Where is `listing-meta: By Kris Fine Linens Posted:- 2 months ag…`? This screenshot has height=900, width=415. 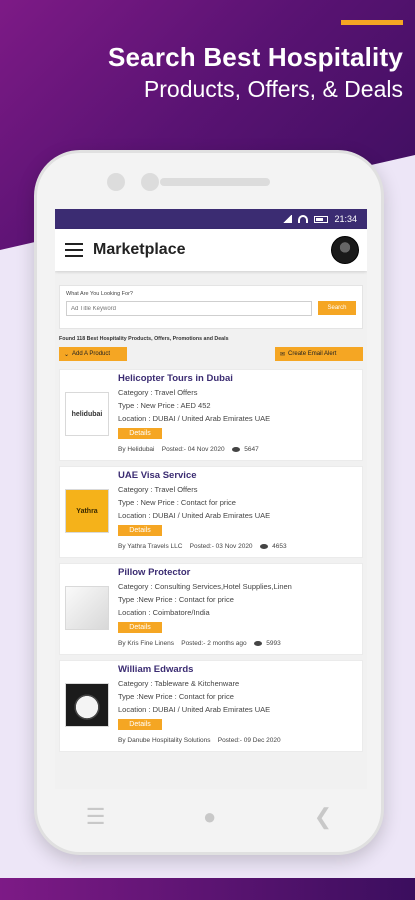
listing-meta: By Kris Fine Linens Posted:- 2 months ag… is located at coordinates (199, 643).